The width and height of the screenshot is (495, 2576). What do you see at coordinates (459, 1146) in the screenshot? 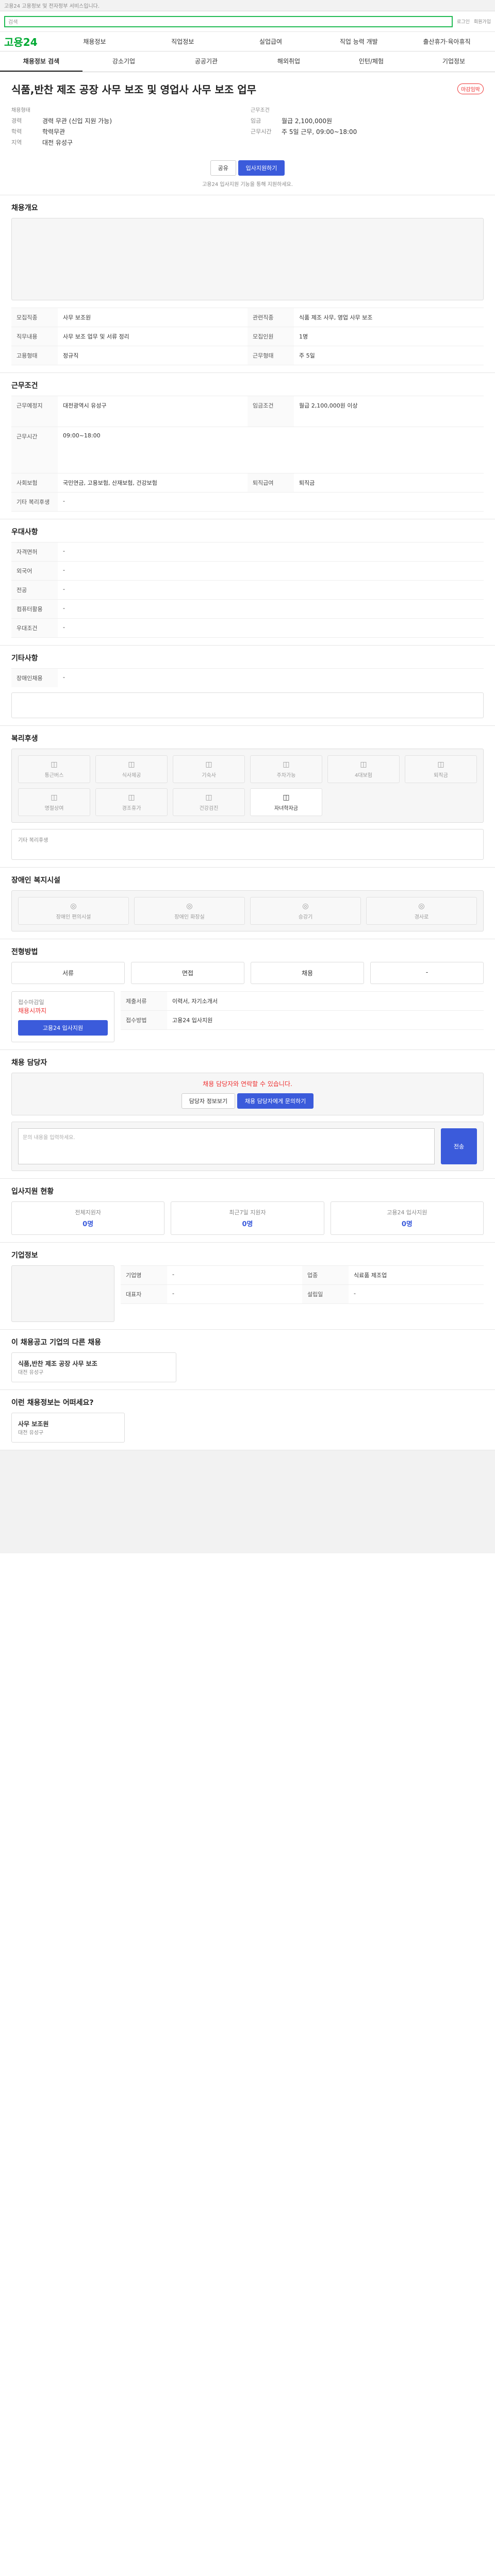
I see `ask-submit-button: 전송` at bounding box center [459, 1146].